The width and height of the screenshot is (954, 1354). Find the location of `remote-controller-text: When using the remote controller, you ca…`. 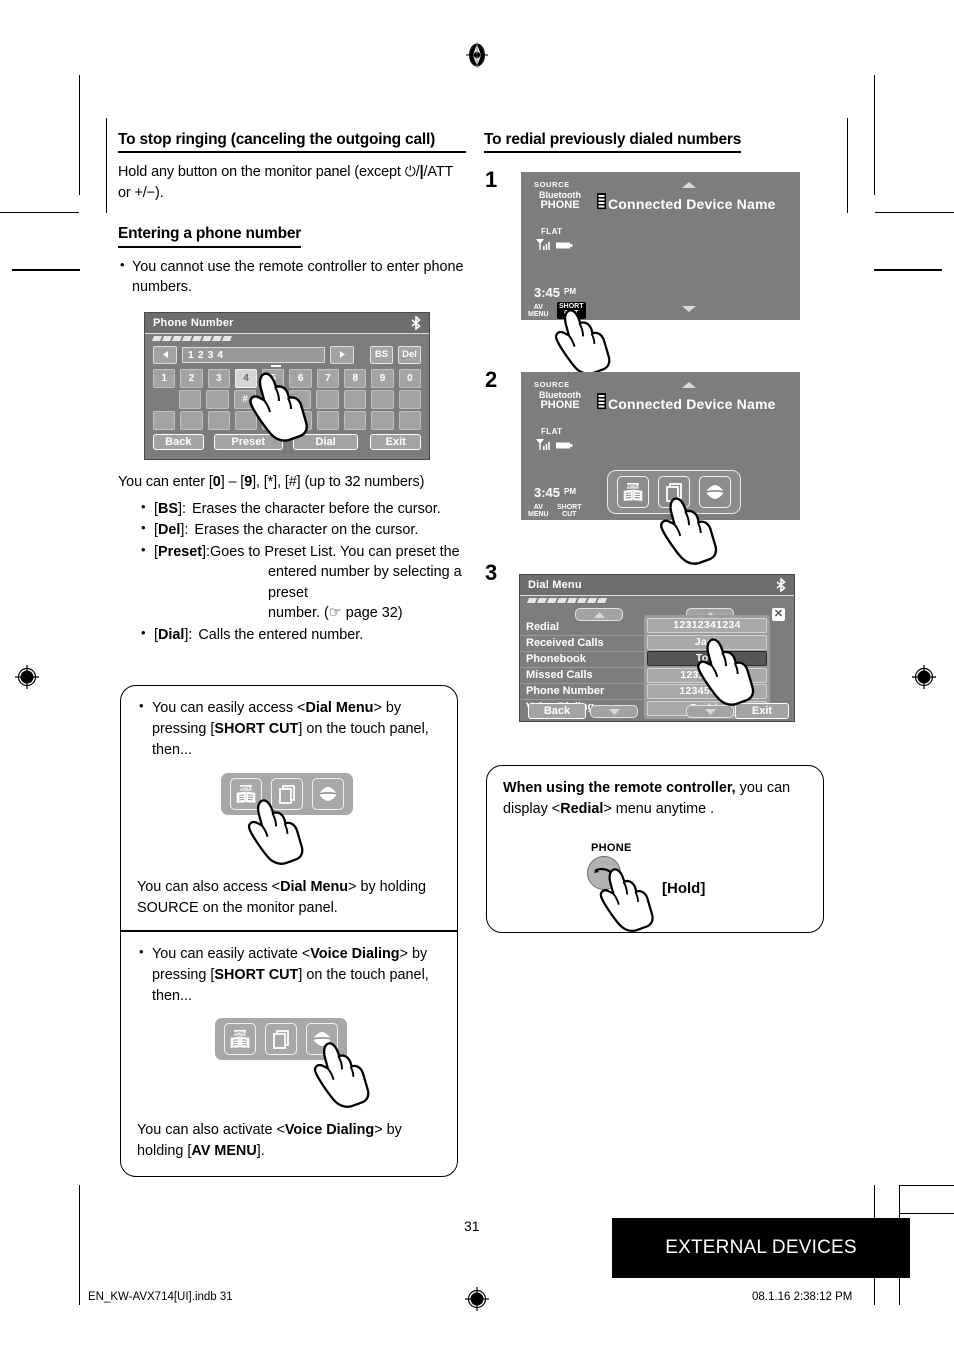

remote-controller-text: When using the remote controller, you ca… is located at coordinates (647, 798).